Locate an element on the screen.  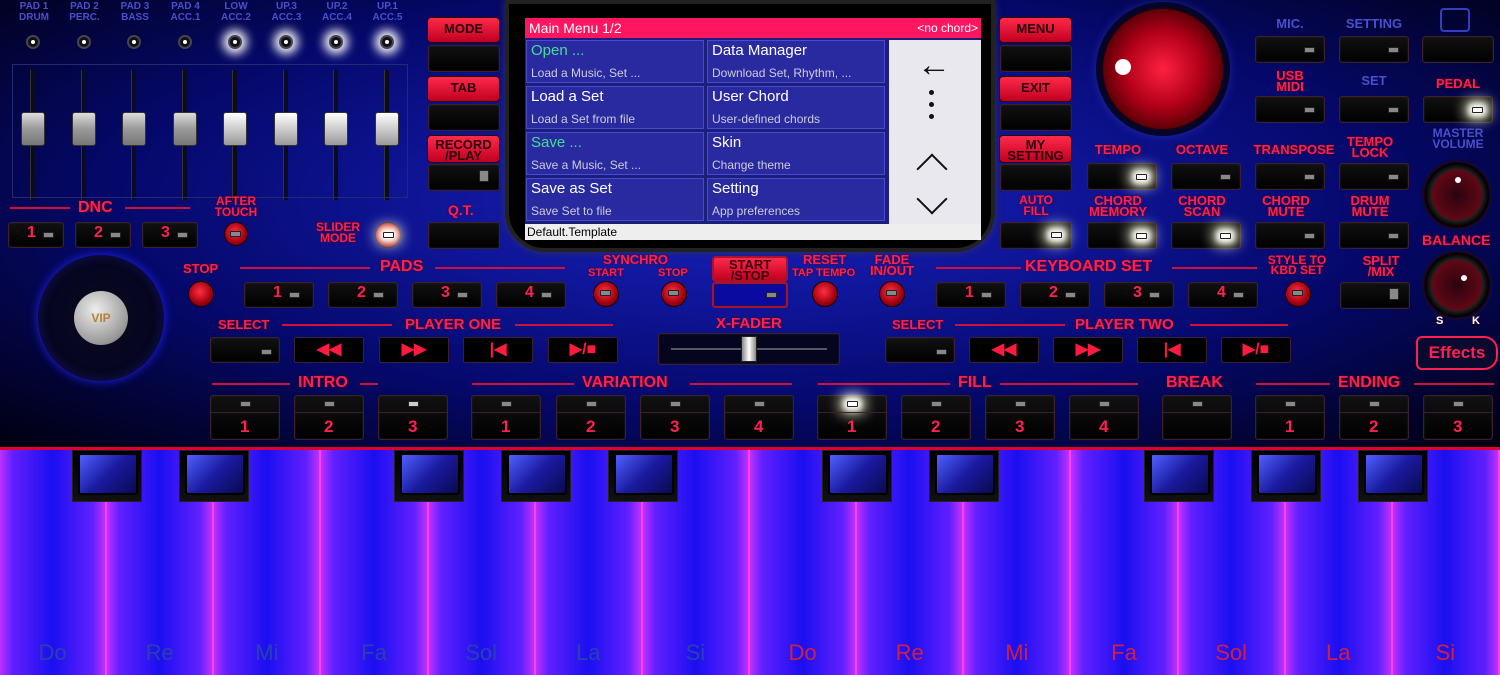
more-icon is located at coordinates (932, 106).